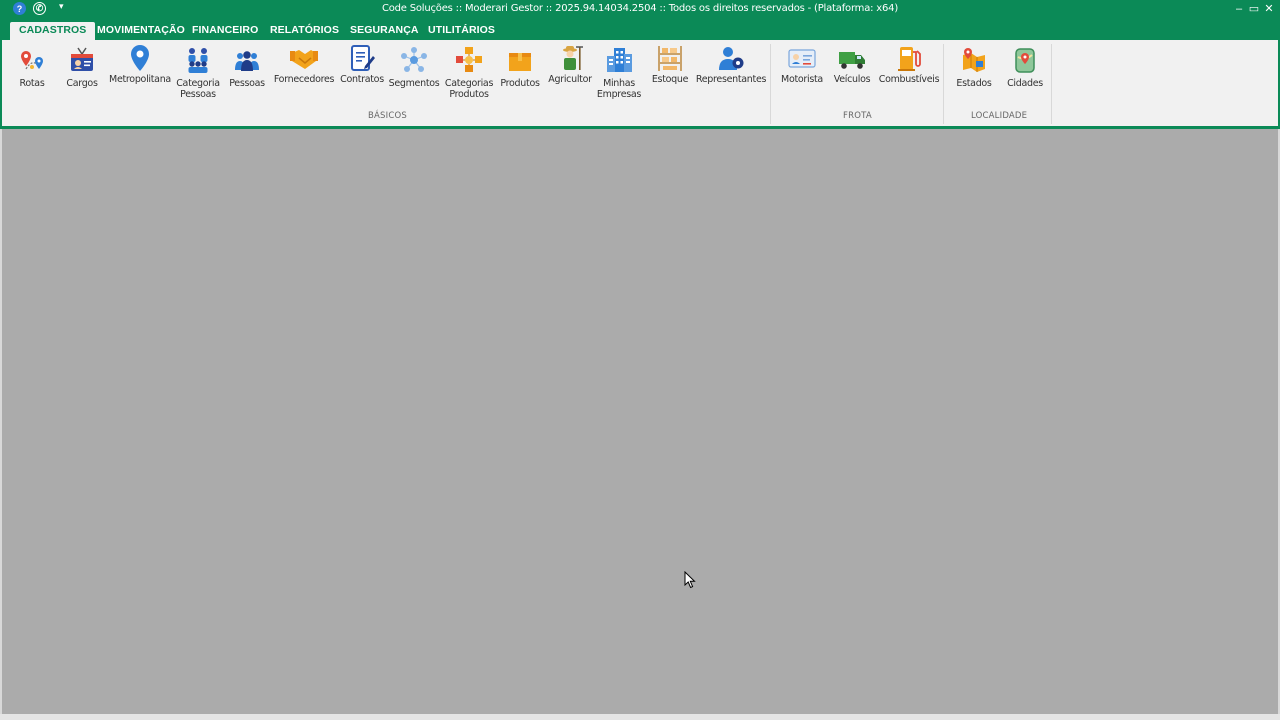 The width and height of the screenshot is (1280, 720). What do you see at coordinates (670, 58) in the screenshot?
I see `shelves-icon` at bounding box center [670, 58].